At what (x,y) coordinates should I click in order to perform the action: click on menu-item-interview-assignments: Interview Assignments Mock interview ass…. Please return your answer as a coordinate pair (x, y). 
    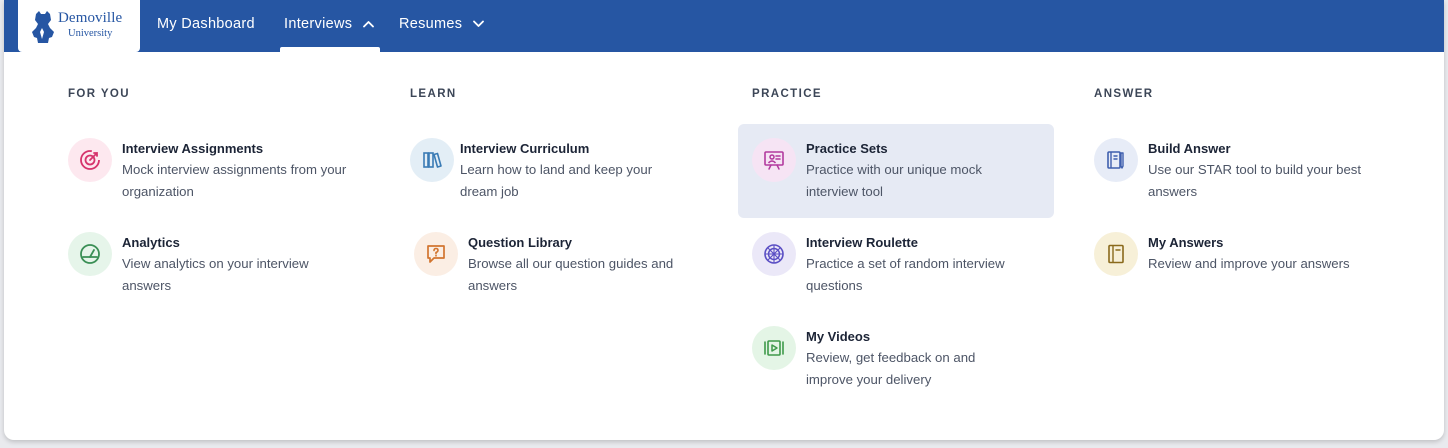
    Looking at the image, I should click on (212, 171).